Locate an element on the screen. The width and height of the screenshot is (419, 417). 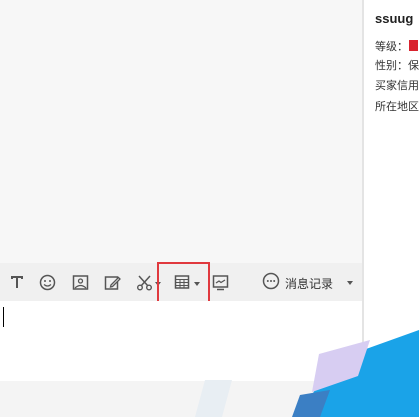
message-history-button: 消息记录 is located at coordinates (297, 283).